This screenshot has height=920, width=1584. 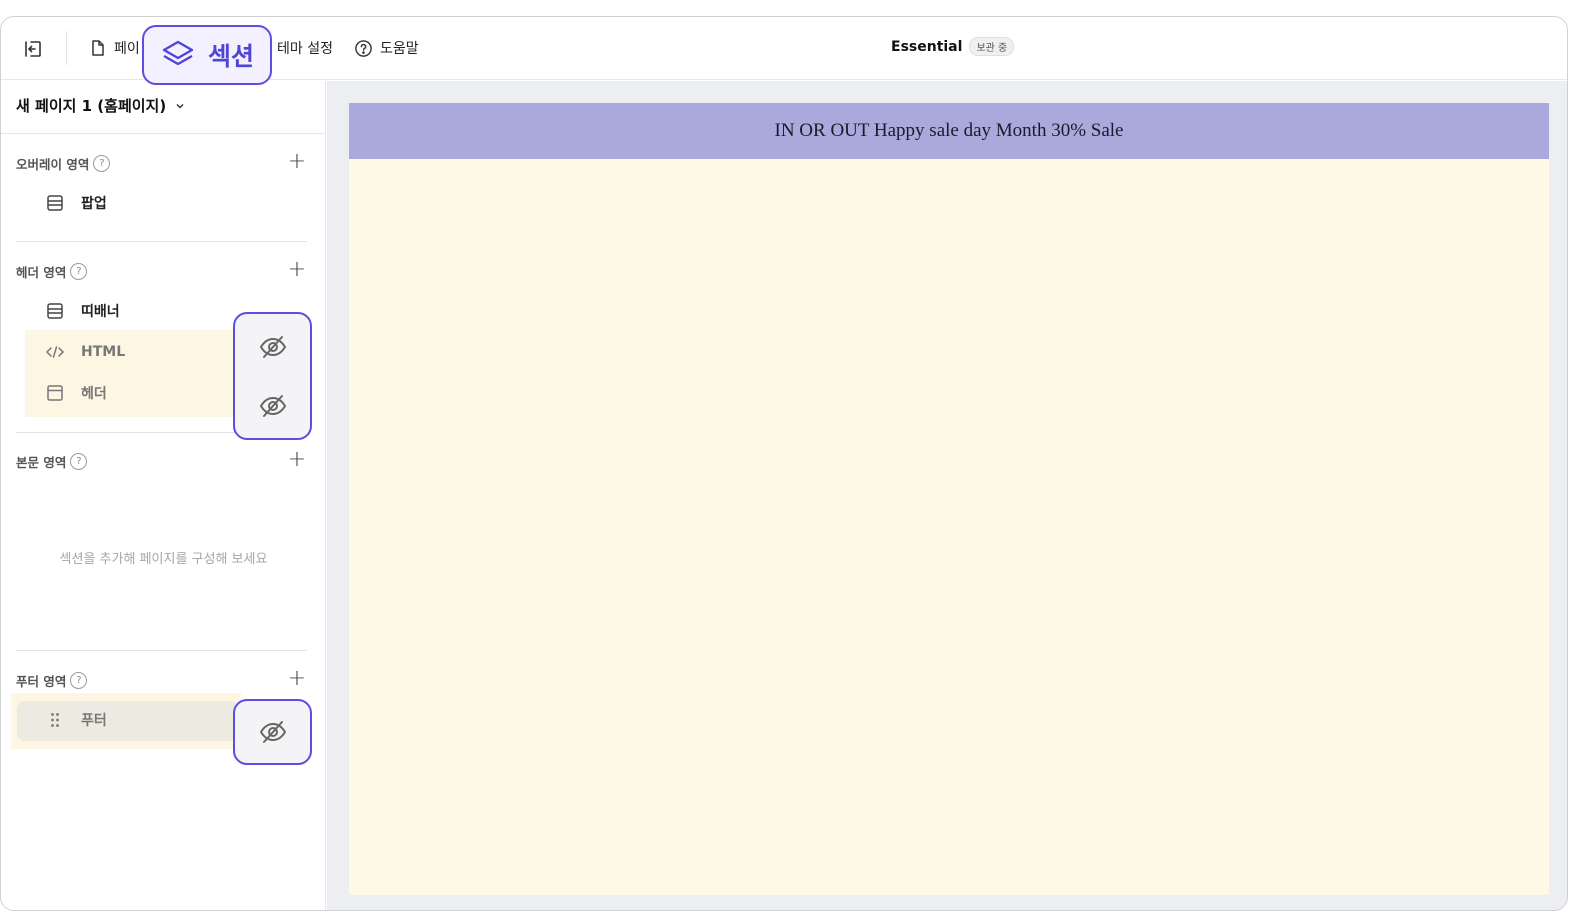 What do you see at coordinates (66, 48) in the screenshot?
I see `toolbar-divider` at bounding box center [66, 48].